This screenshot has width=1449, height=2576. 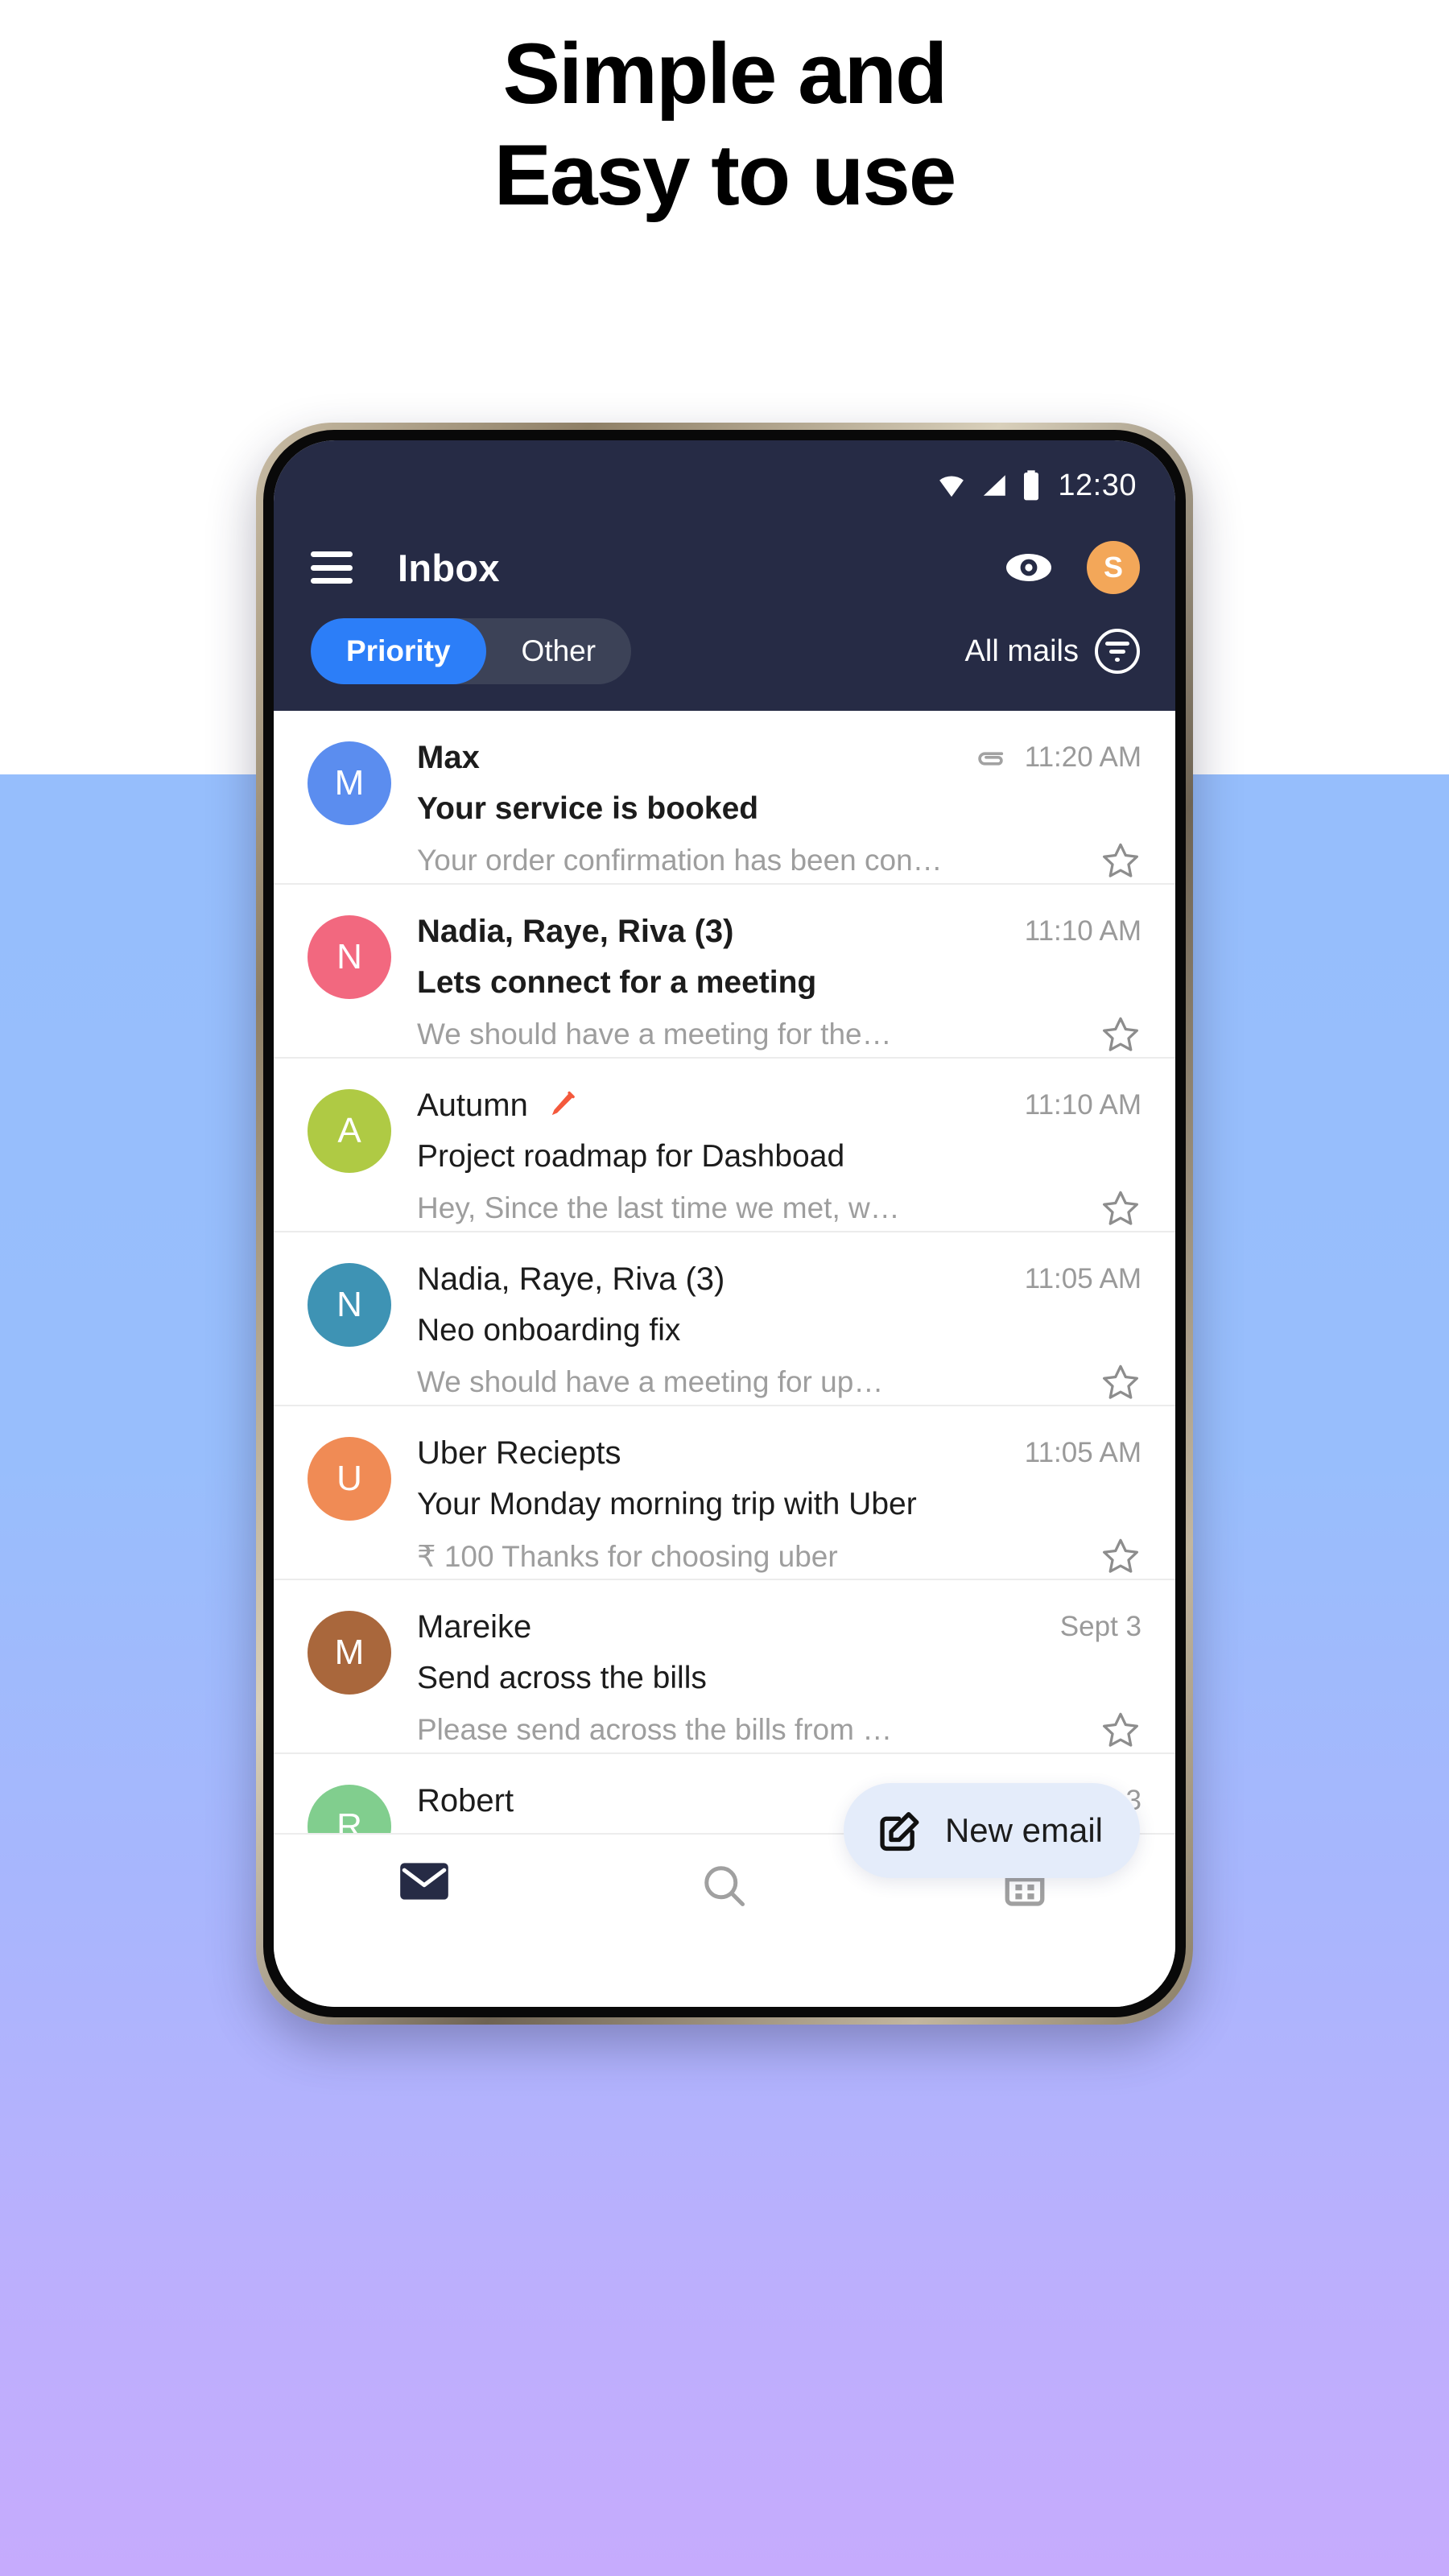 What do you see at coordinates (519, 1453) in the screenshot?
I see `mail-sender: Uber Reciepts` at bounding box center [519, 1453].